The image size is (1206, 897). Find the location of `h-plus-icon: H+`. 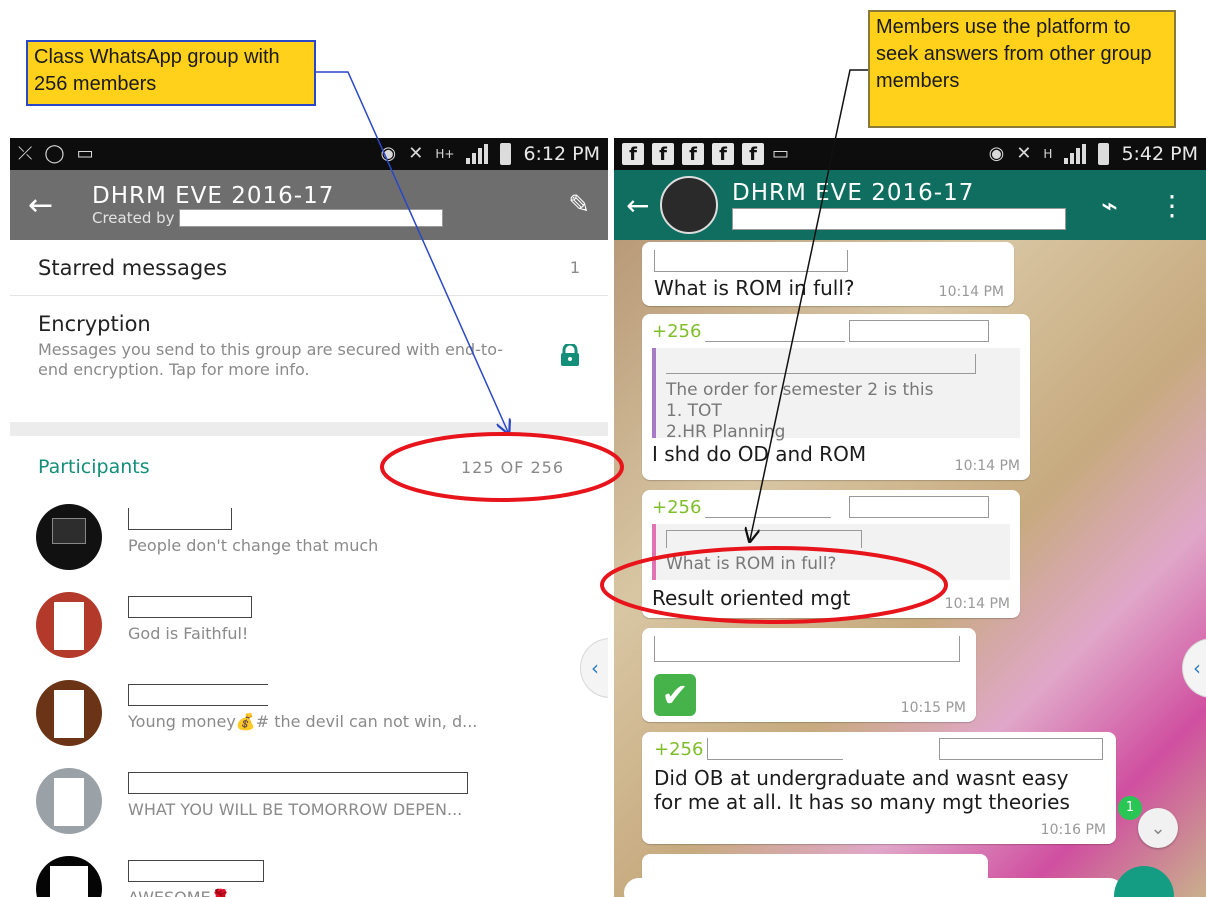

h-plus-icon: H+ is located at coordinates (445, 154).